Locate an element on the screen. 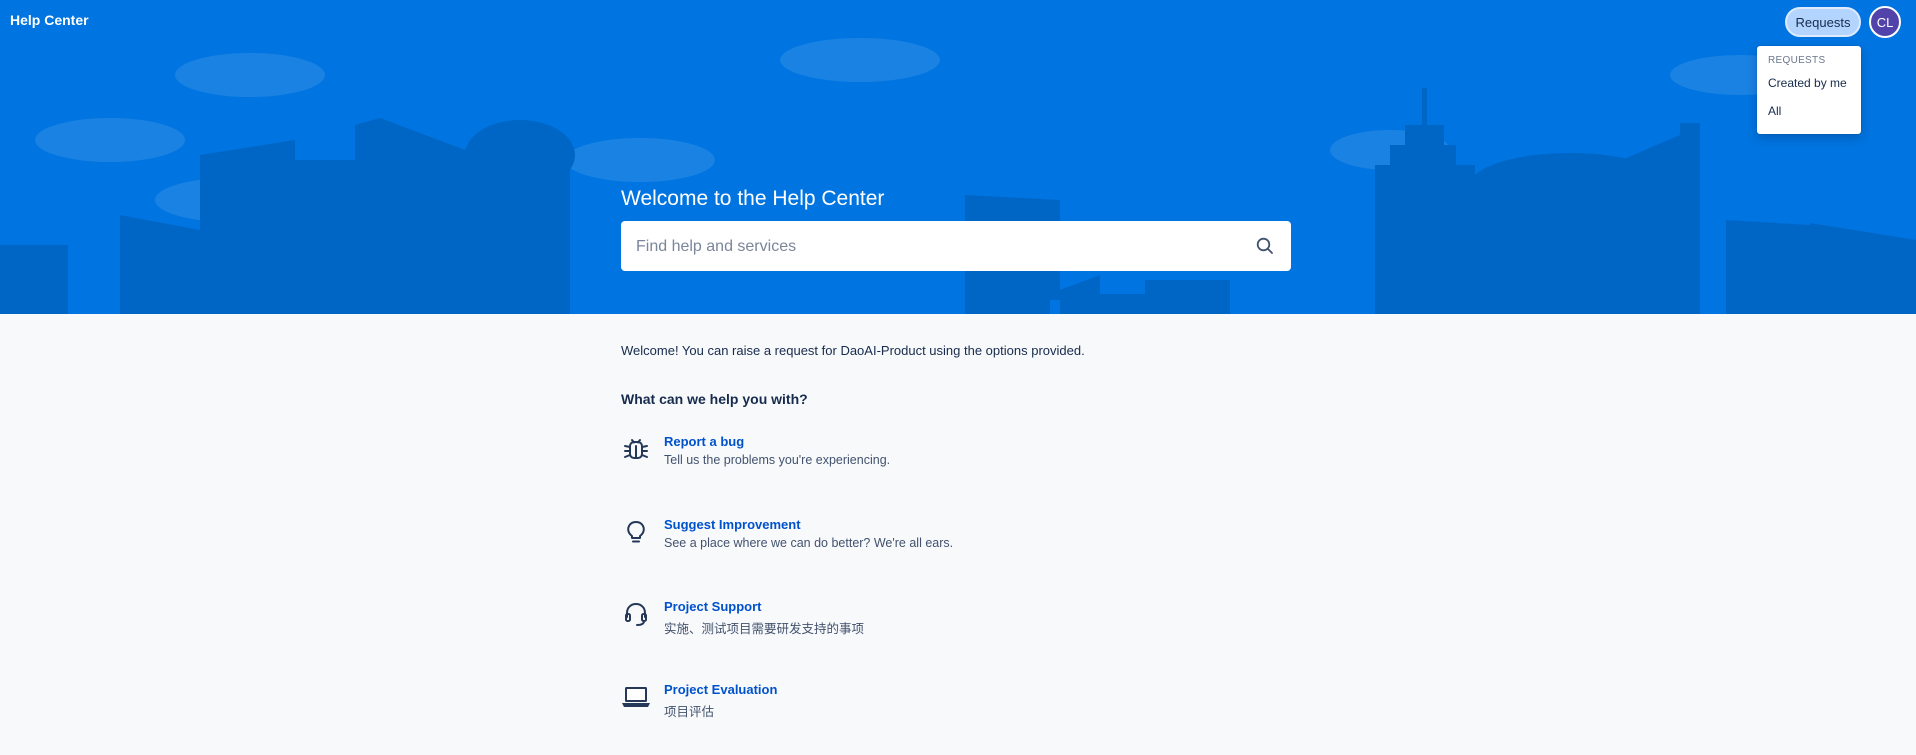  menu-item-all: All is located at coordinates (1809, 115).